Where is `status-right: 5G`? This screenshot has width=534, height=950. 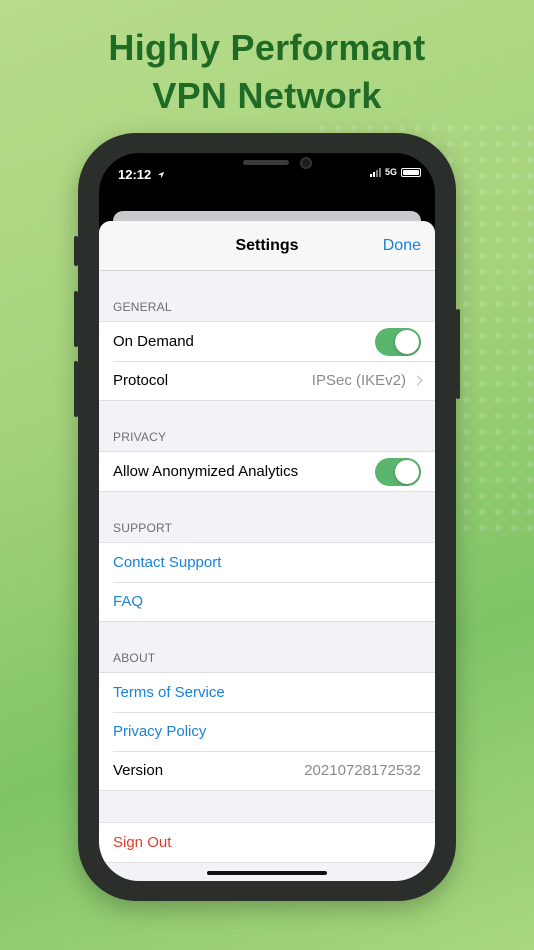
status-right: 5G is located at coordinates (395, 172).